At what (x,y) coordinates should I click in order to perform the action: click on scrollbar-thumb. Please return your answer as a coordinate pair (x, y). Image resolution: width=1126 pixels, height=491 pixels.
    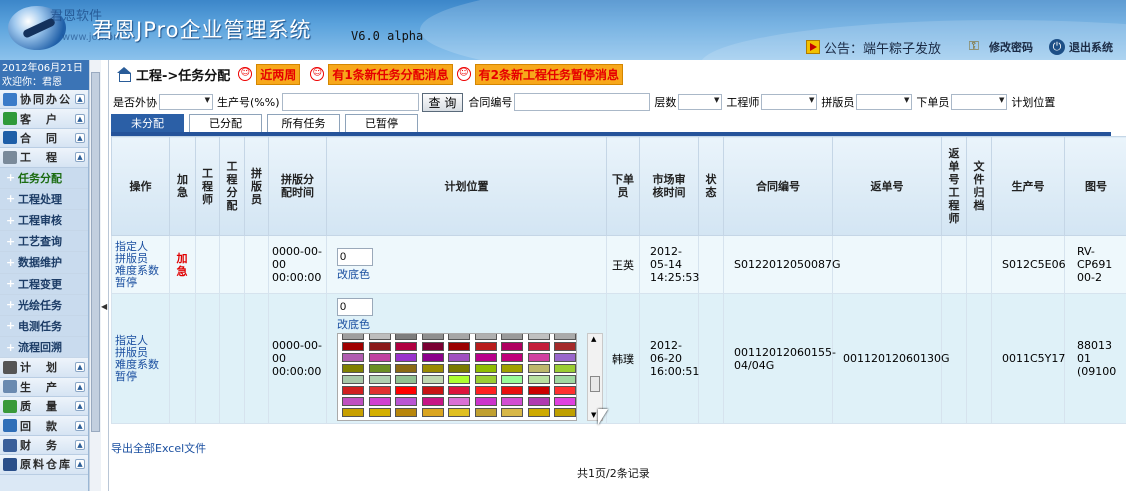
    Looking at the image, I should click on (95, 252).